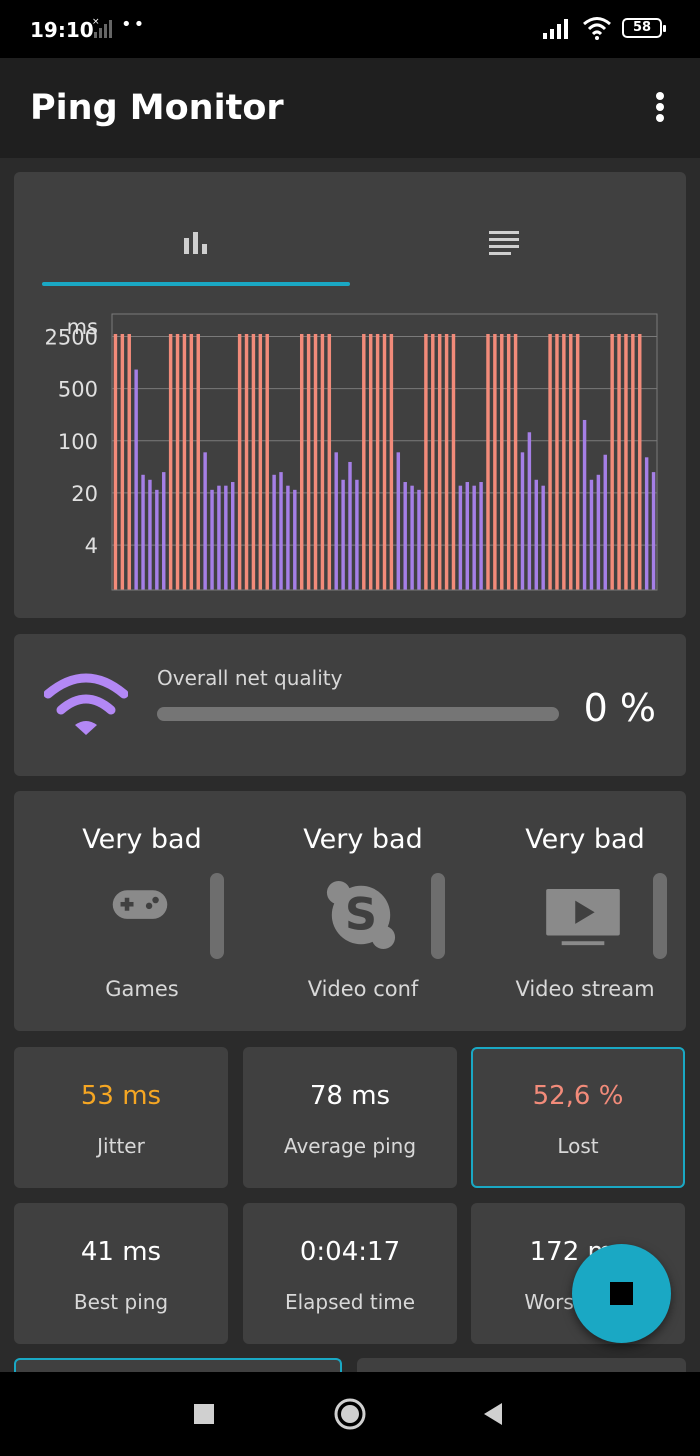 The image size is (700, 1456). Describe the element at coordinates (135, 911) in the screenshot. I see `app-rating-games: Very bad Games` at that location.